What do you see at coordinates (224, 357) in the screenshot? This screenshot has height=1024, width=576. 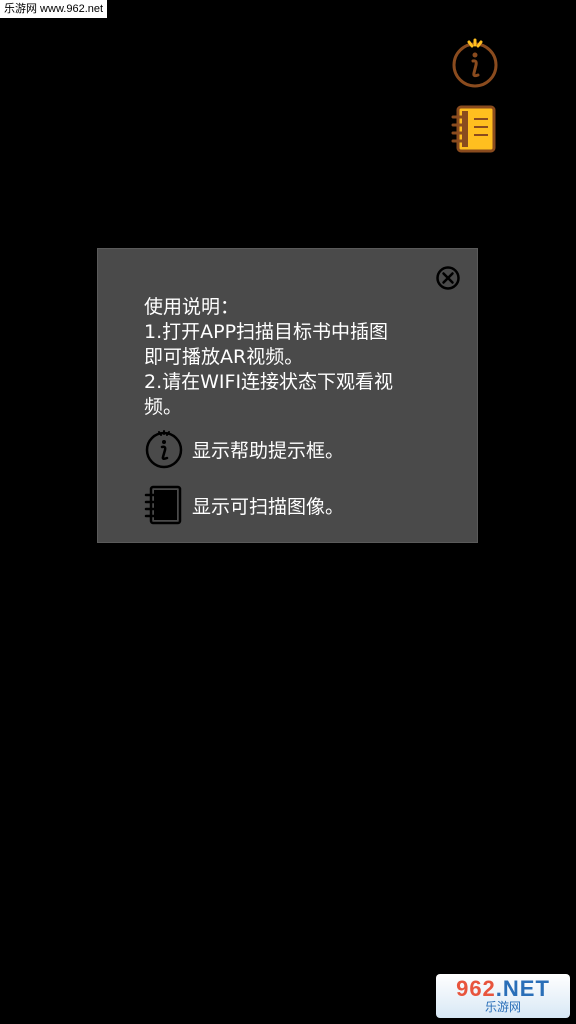 I see `instruction-line: 即可播放AR视频。` at bounding box center [224, 357].